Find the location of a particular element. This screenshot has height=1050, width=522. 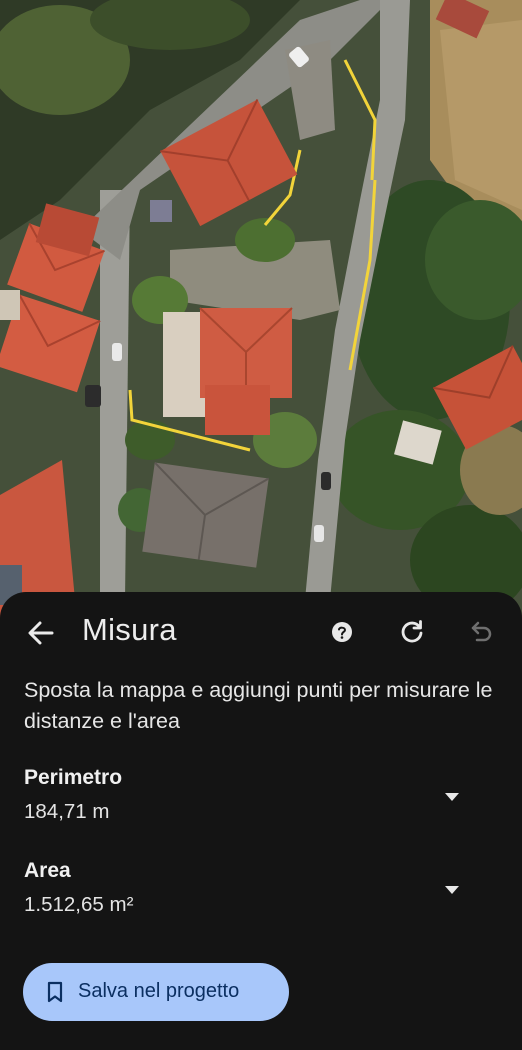

reset-button is located at coordinates (412, 632).